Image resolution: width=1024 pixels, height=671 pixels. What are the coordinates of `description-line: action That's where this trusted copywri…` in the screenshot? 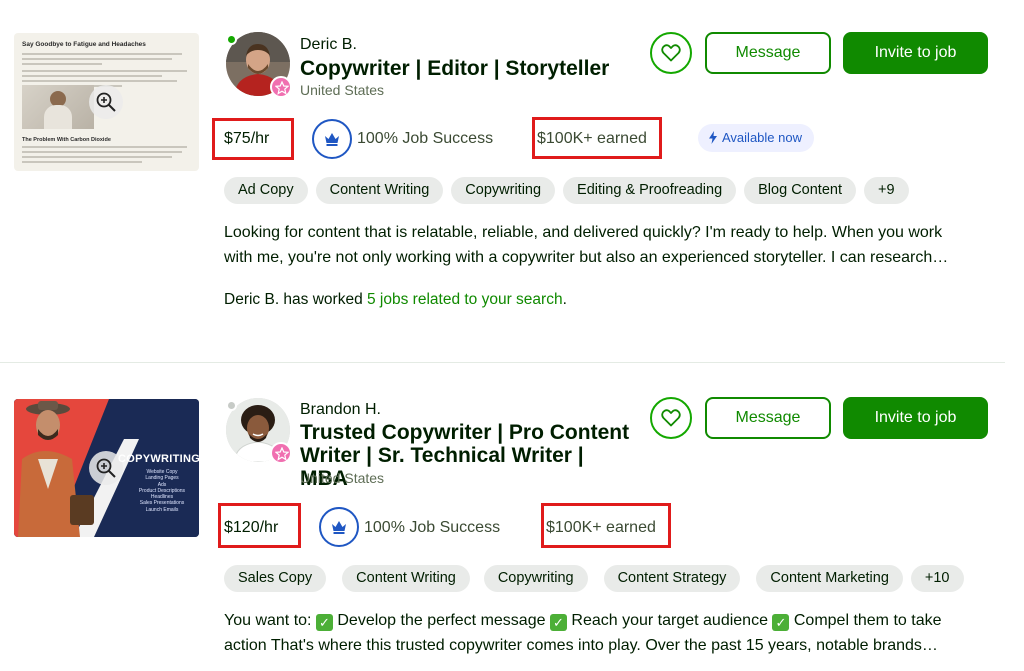 It's located at (581, 645).